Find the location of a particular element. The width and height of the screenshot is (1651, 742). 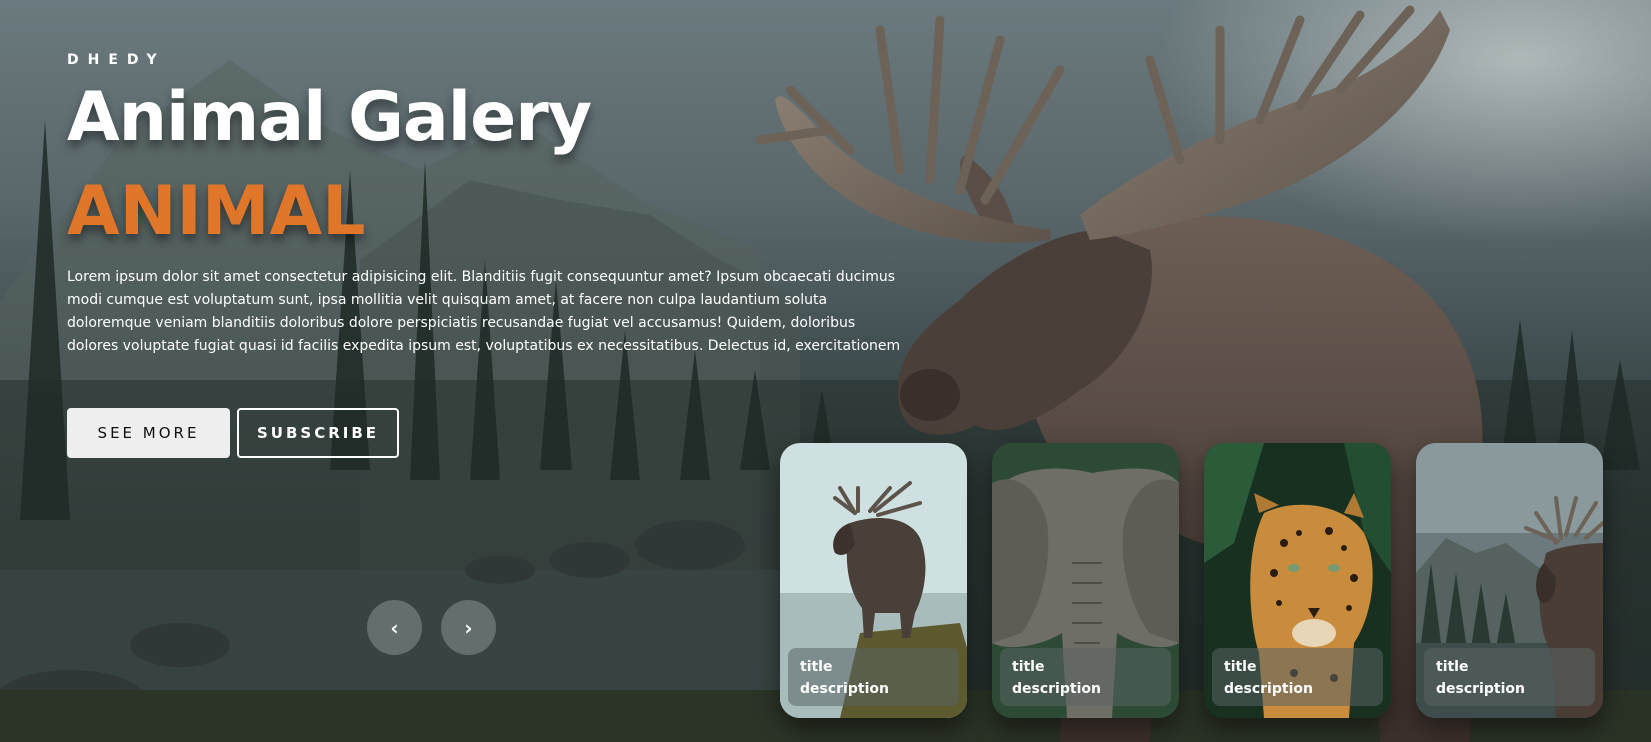

brand-author: DHEDY is located at coordinates (116, 60).